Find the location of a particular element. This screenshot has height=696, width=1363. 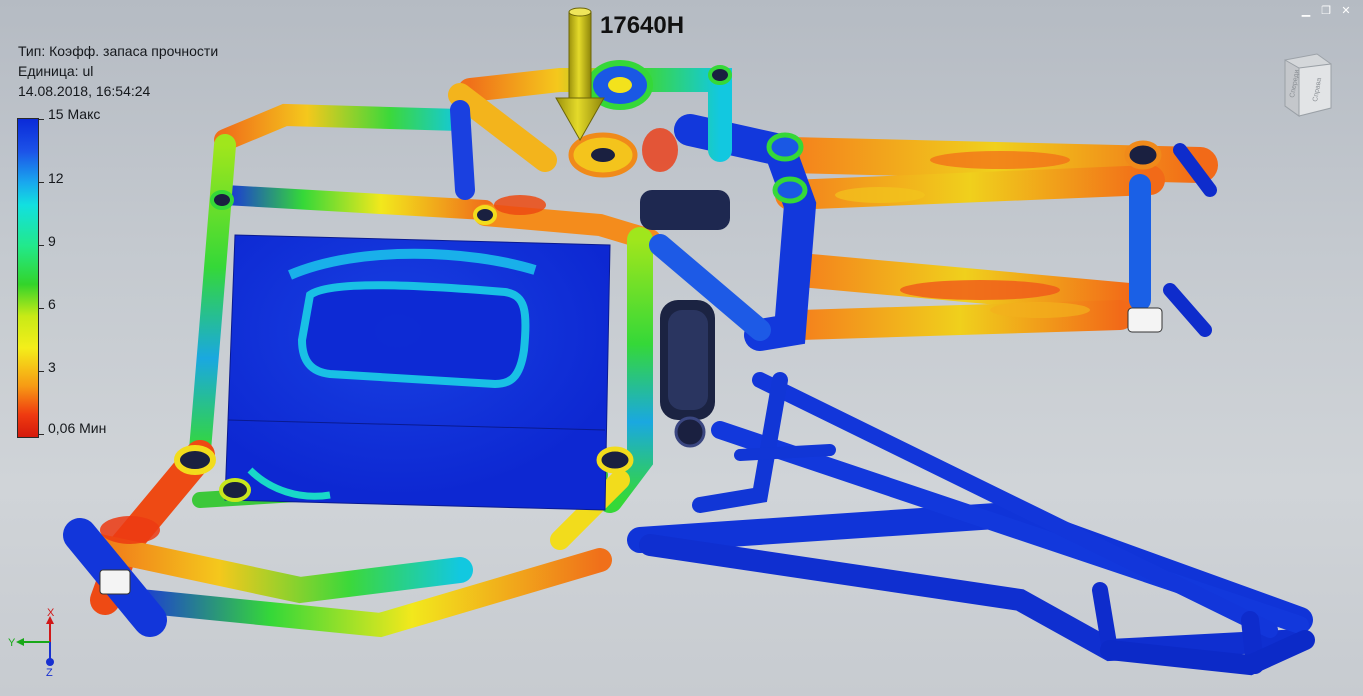

legend-label: 3 is located at coordinates (52, 367).